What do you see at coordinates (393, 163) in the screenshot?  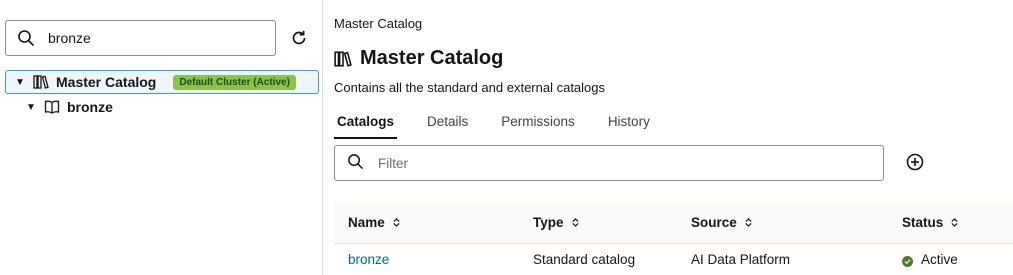 I see `filter-placeholder: Filter` at bounding box center [393, 163].